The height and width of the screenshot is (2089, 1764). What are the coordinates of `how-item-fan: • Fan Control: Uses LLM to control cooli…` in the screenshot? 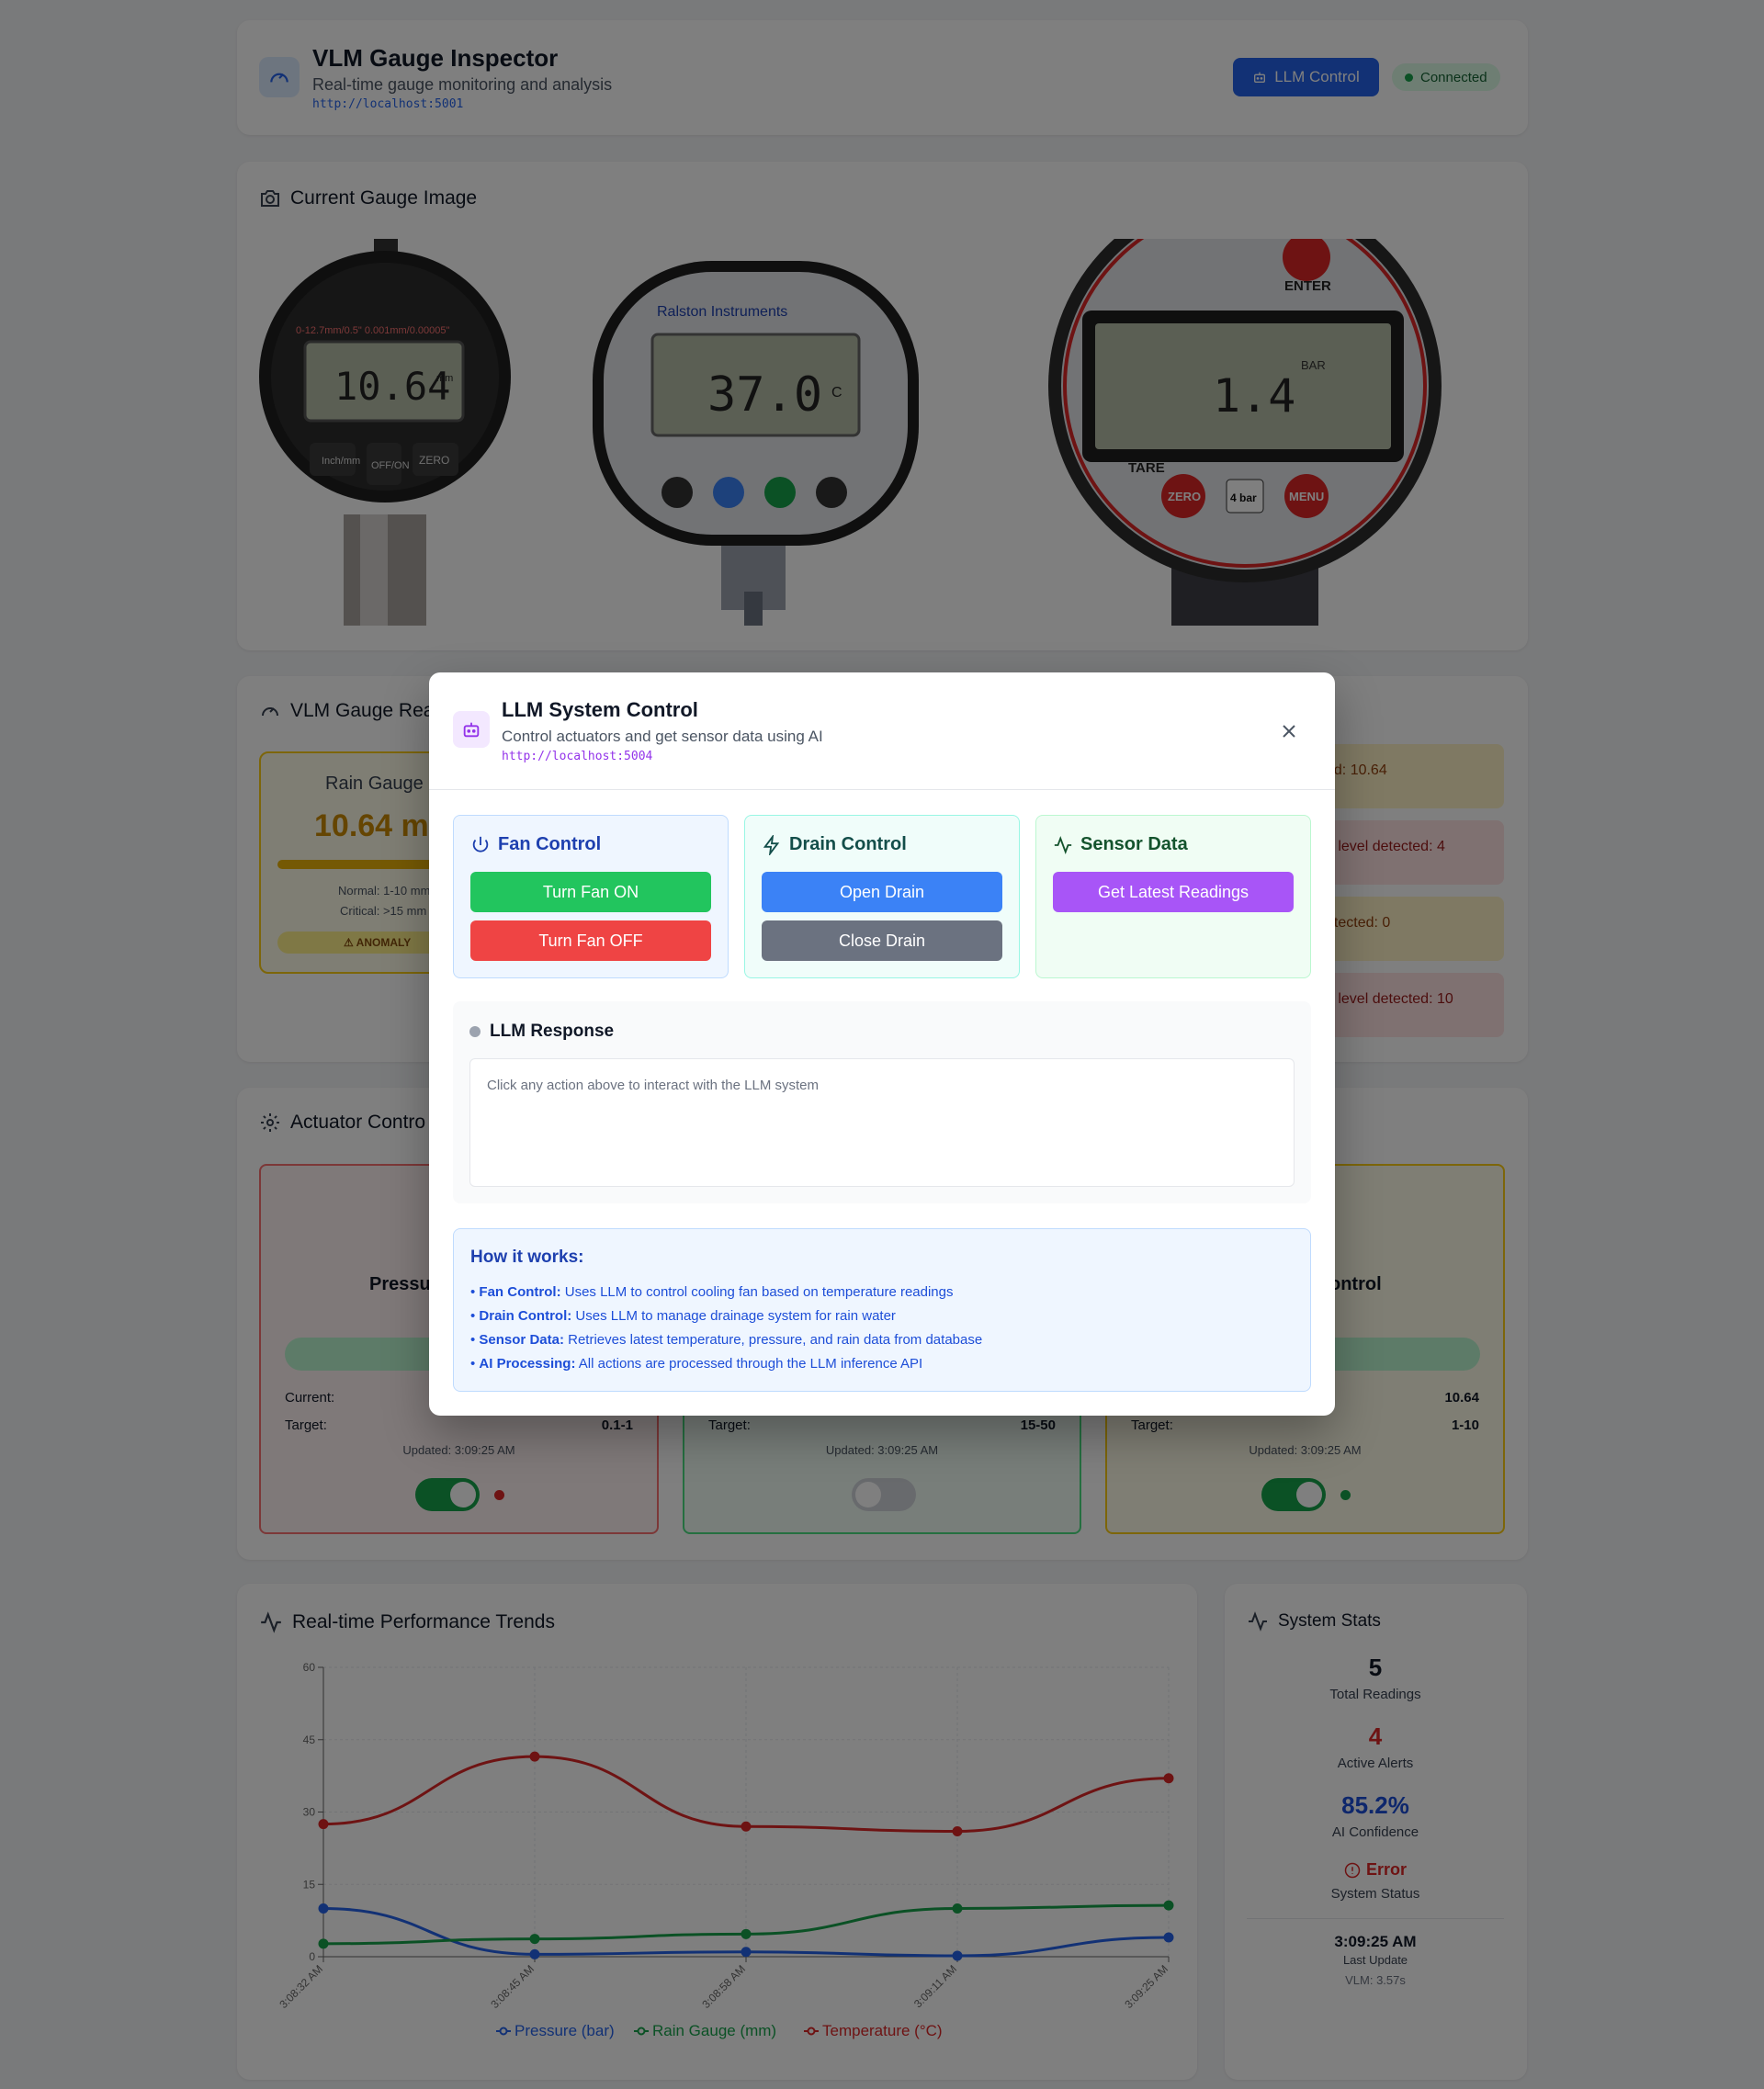 It's located at (712, 1292).